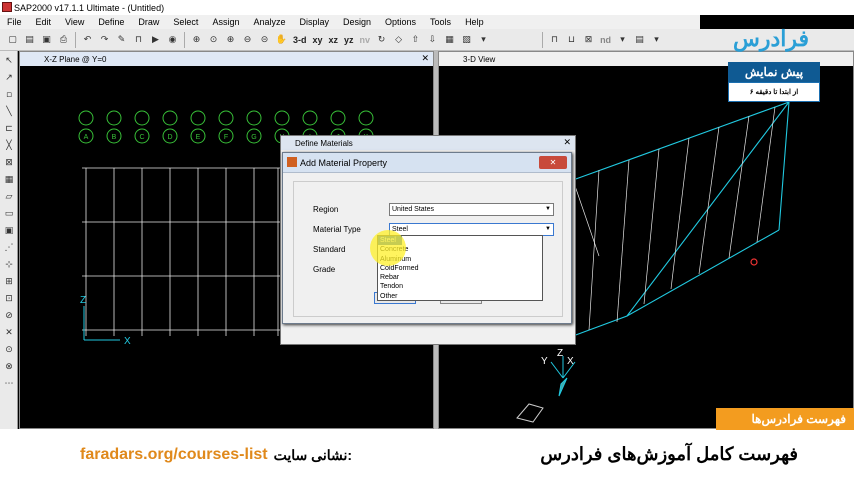 The width and height of the screenshot is (854, 480). I want to click on site-url: faradars.org/courses-list, so click(174, 455).